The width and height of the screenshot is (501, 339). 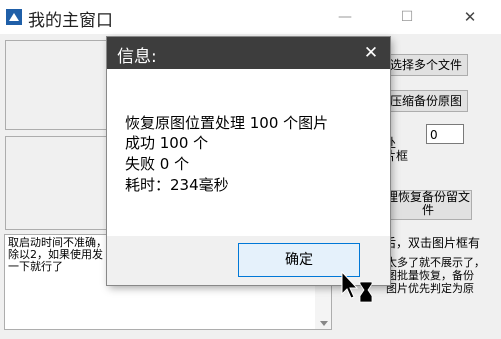 I want to click on close-button: ✕, so click(x=470, y=17).